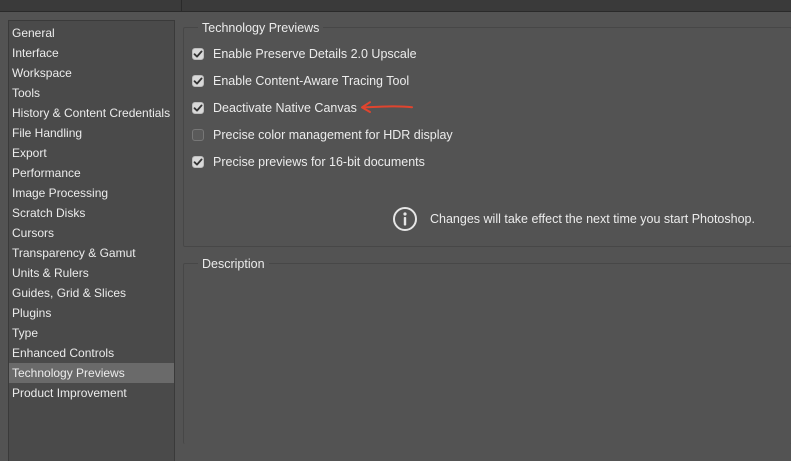  I want to click on sidebar-item-export: Export, so click(91, 153).